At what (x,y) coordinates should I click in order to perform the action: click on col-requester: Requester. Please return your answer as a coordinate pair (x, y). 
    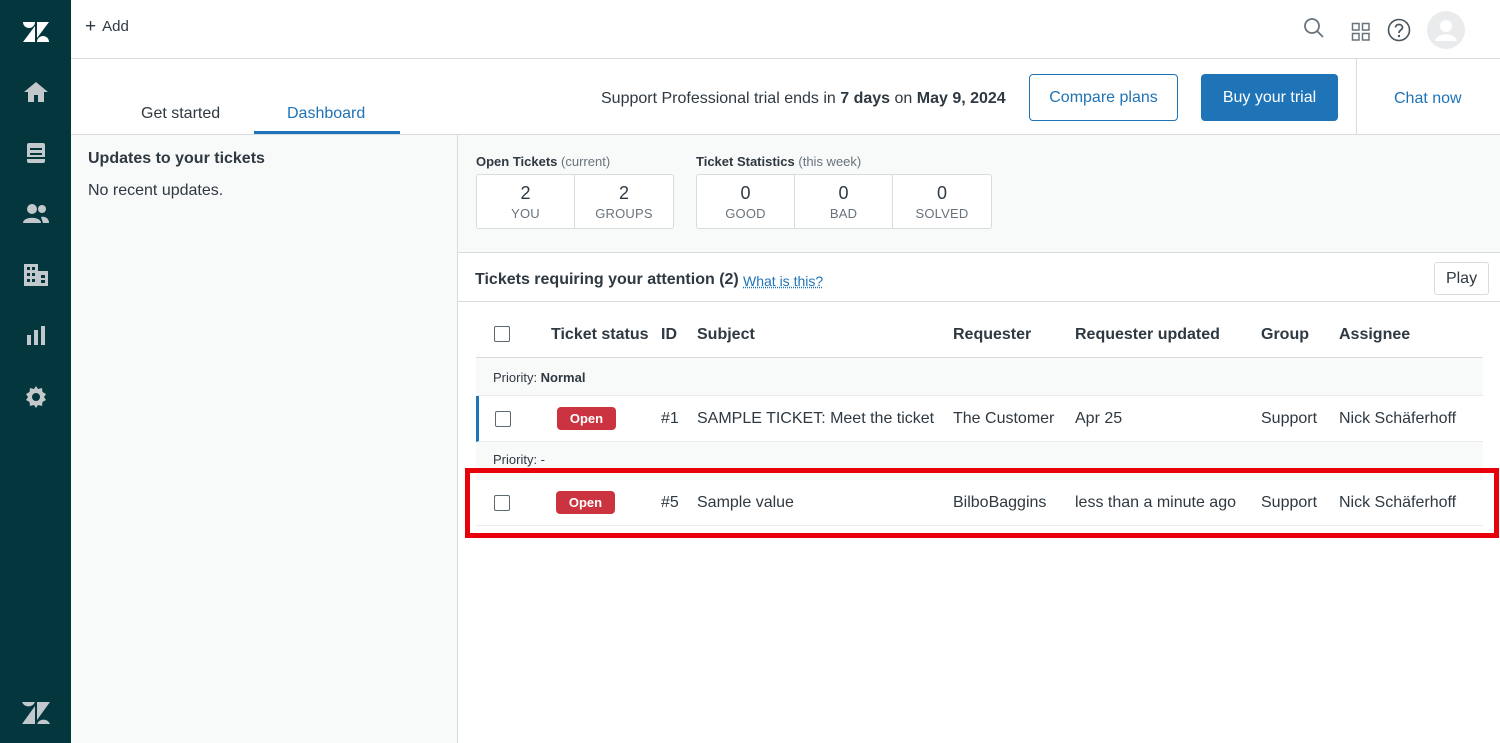
    Looking at the image, I should click on (992, 335).